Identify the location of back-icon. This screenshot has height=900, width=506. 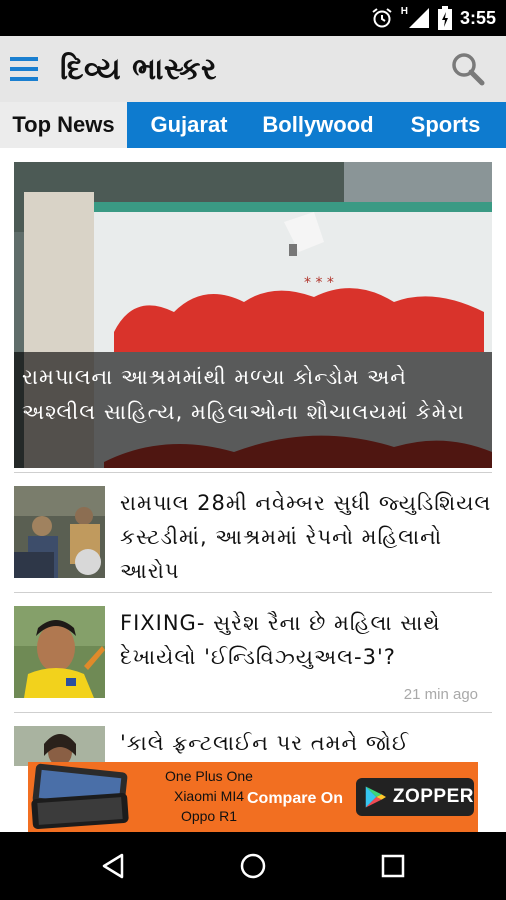
(113, 866).